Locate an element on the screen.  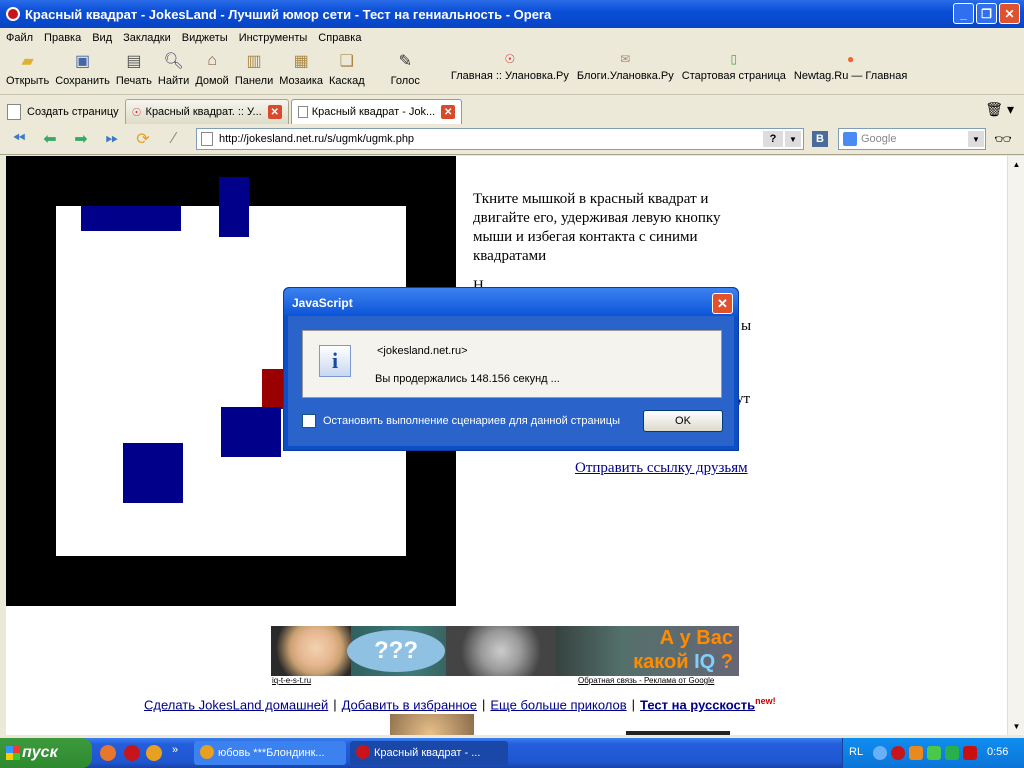
forward-arrow-icon: ➡︎ is located at coordinates (81, 139).